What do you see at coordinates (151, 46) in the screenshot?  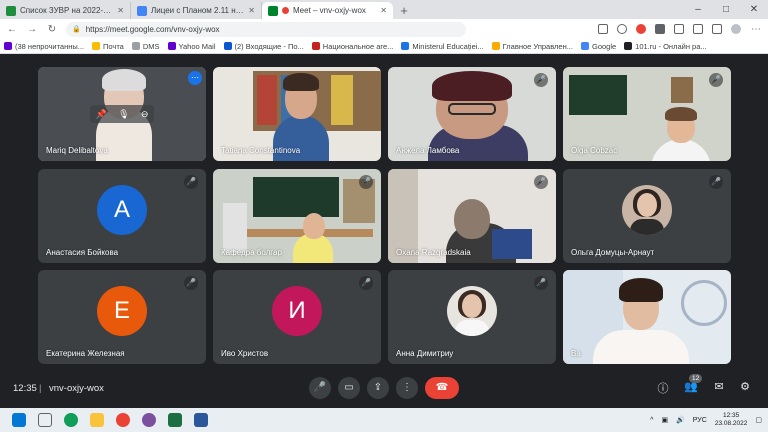 I see `bookmark-label: DMS` at bounding box center [151, 46].